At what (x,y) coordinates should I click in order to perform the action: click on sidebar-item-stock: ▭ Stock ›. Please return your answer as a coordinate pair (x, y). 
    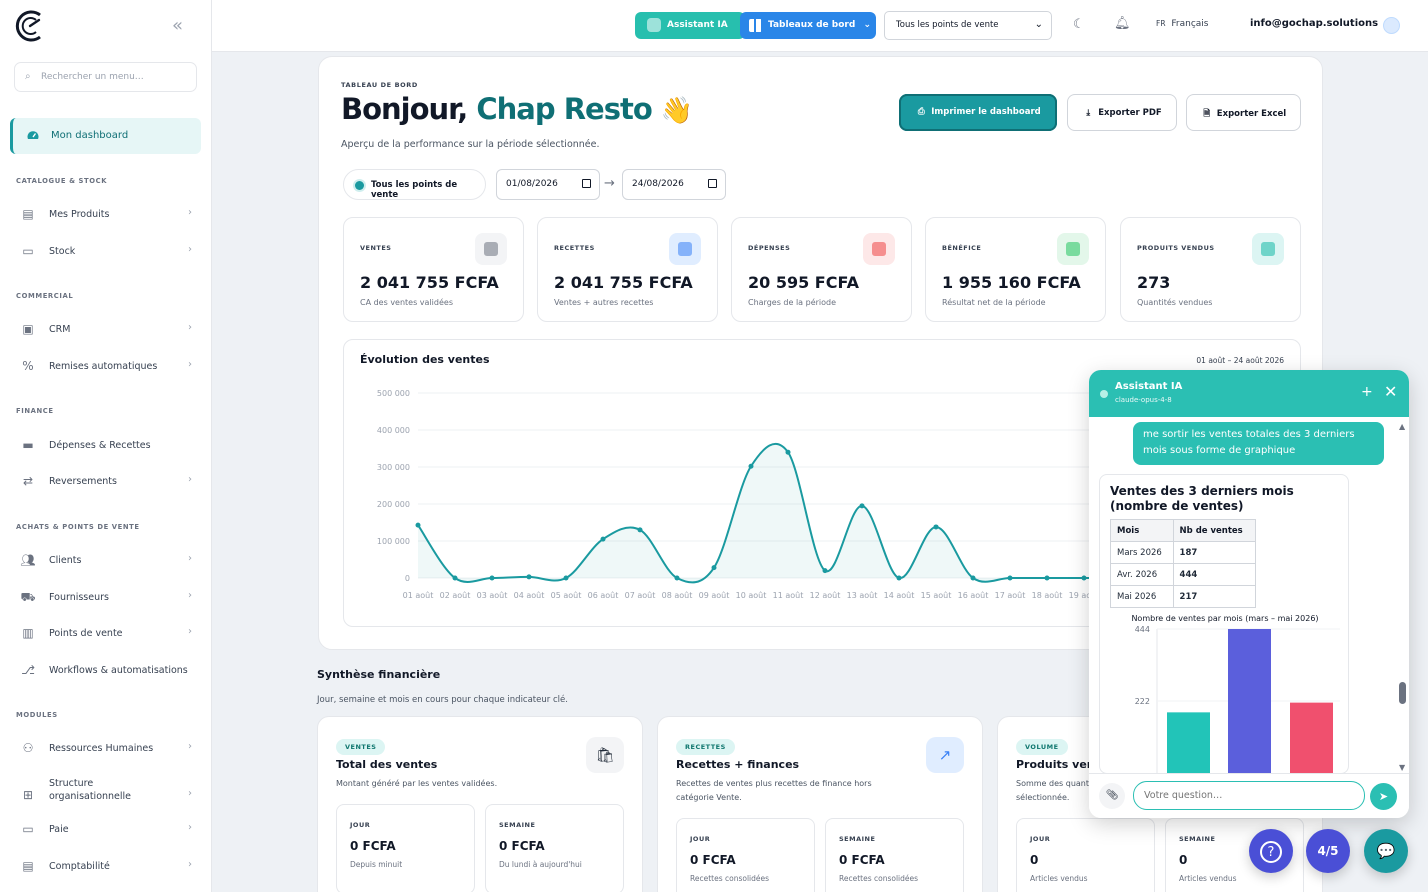
    Looking at the image, I should click on (106, 251).